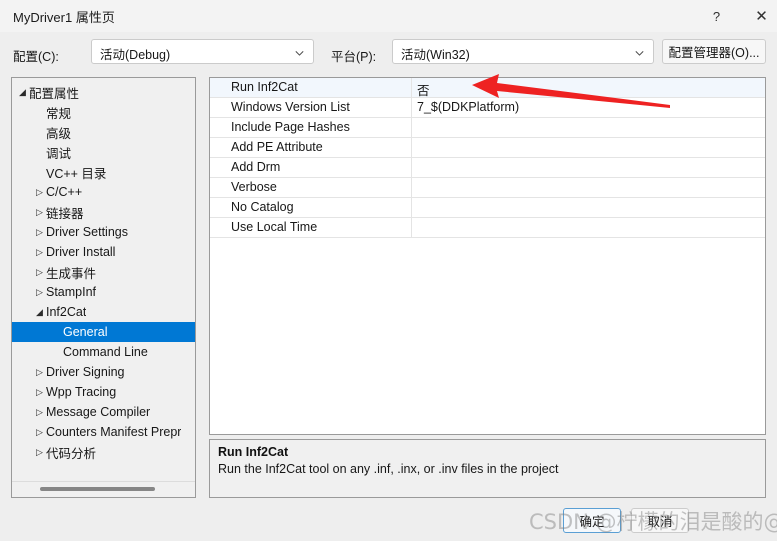 The image size is (777, 541). Describe the element at coordinates (487, 188) in the screenshot. I see `property-row: Verbose` at that location.